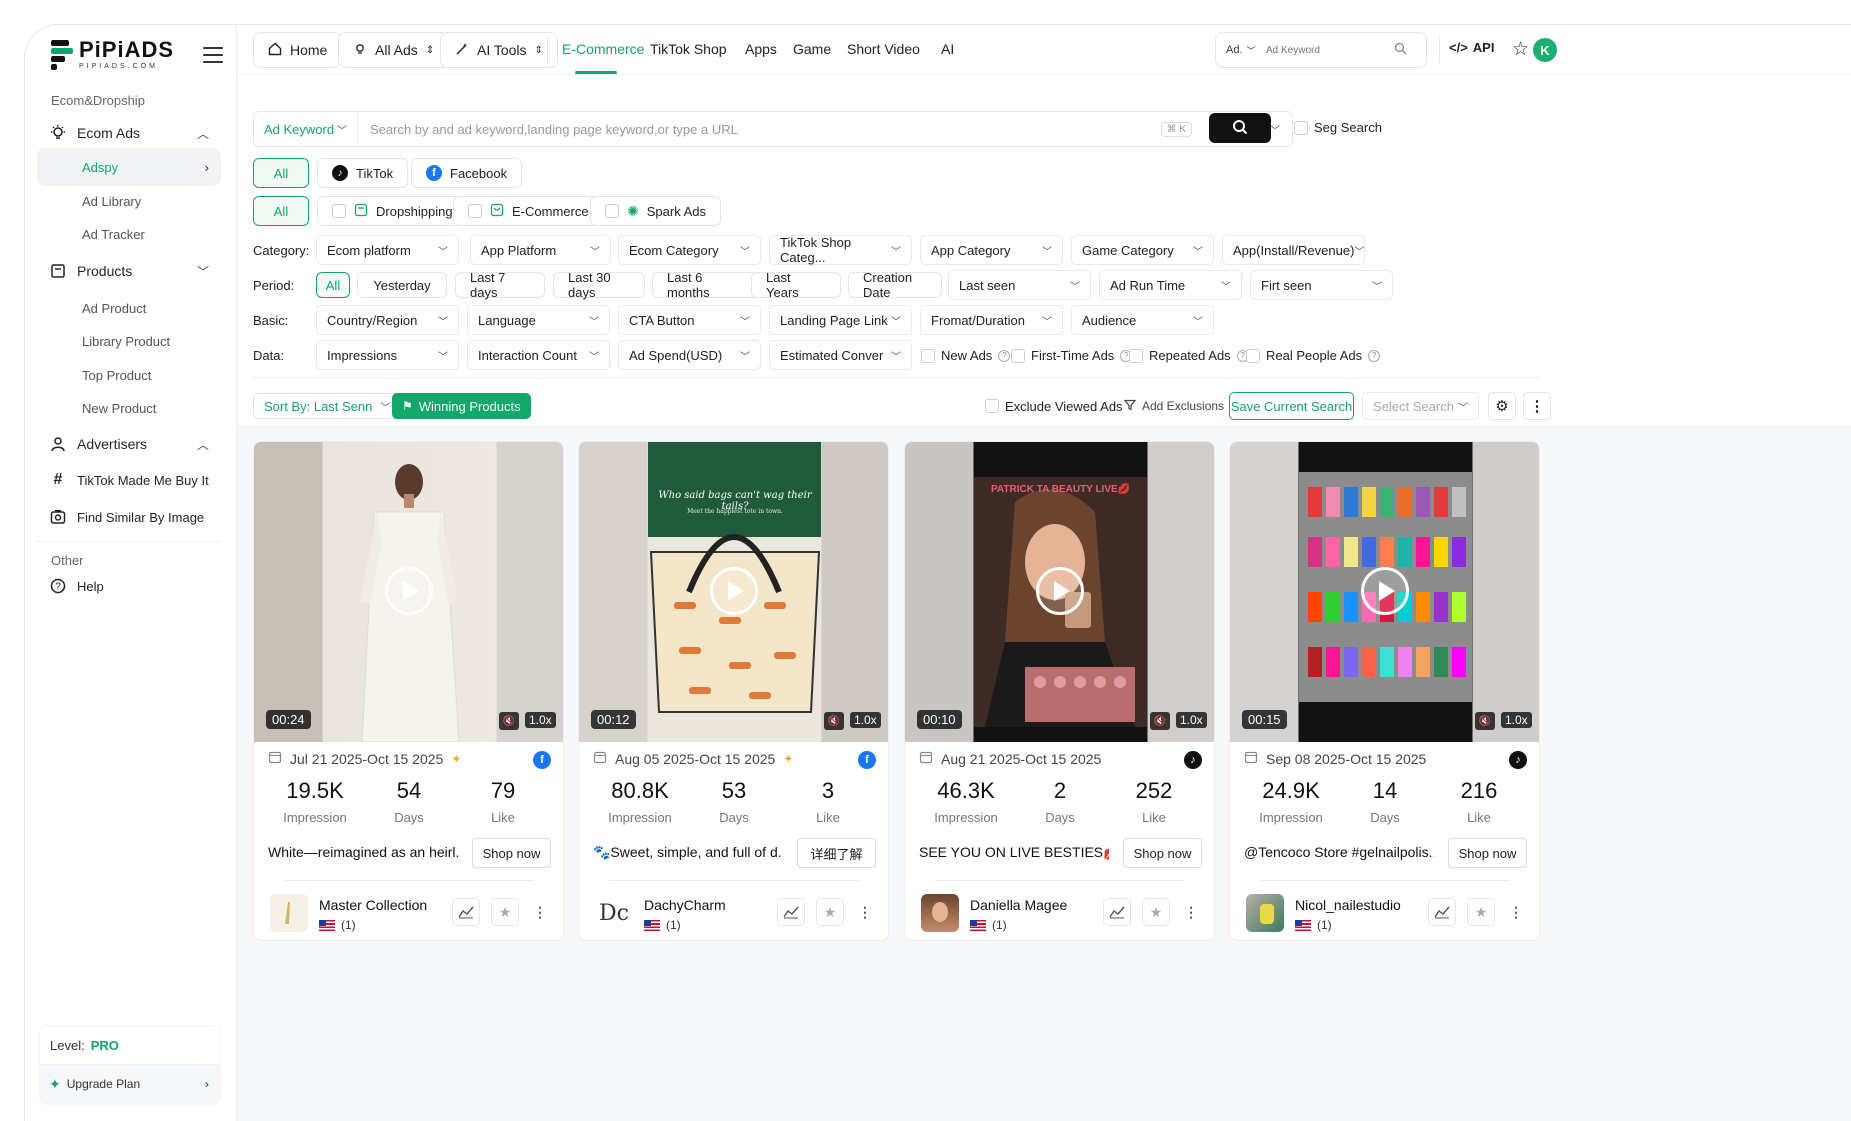 Image resolution: width=1851 pixels, height=1121 pixels. Describe the element at coordinates (467, 173) in the screenshot. I see `platform-facebook: f Facebook` at that location.